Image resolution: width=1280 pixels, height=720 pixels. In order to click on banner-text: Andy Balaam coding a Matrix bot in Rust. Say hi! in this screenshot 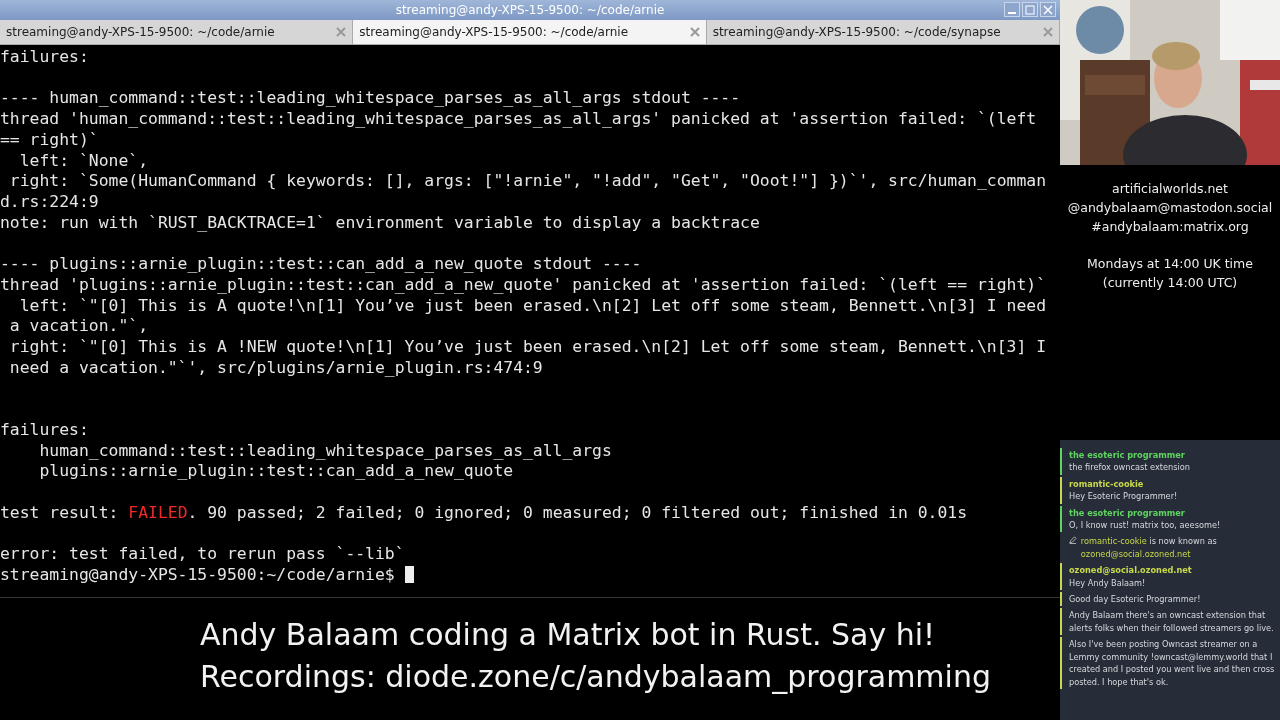, I will do `click(568, 634)`.